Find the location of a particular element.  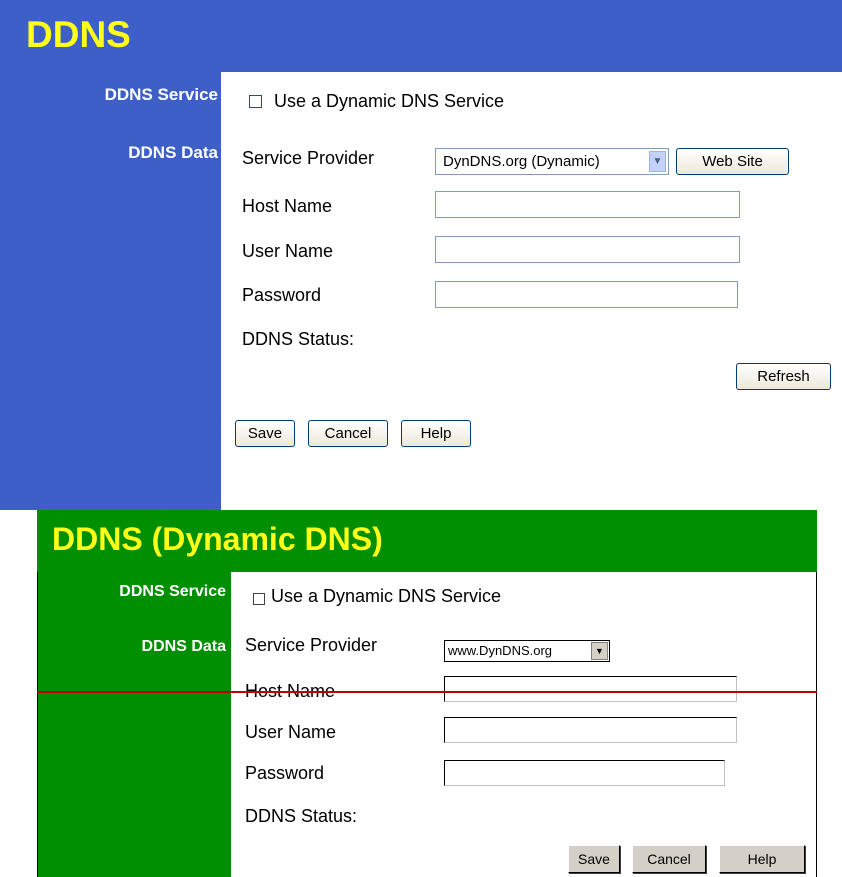

service-provider-value: DynDNS.org (Dynamic) is located at coordinates (521, 161).